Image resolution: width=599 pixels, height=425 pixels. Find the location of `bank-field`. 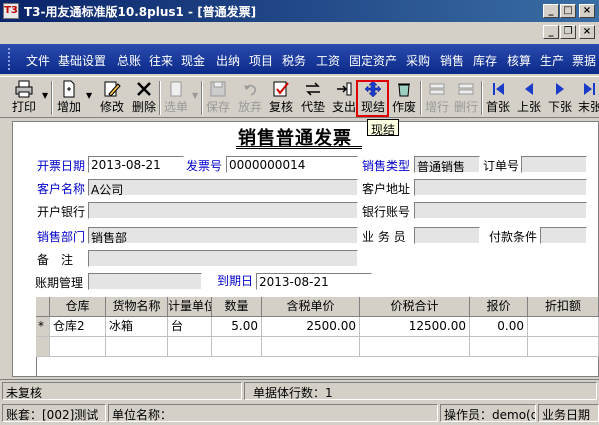

bank-field is located at coordinates (223, 210).